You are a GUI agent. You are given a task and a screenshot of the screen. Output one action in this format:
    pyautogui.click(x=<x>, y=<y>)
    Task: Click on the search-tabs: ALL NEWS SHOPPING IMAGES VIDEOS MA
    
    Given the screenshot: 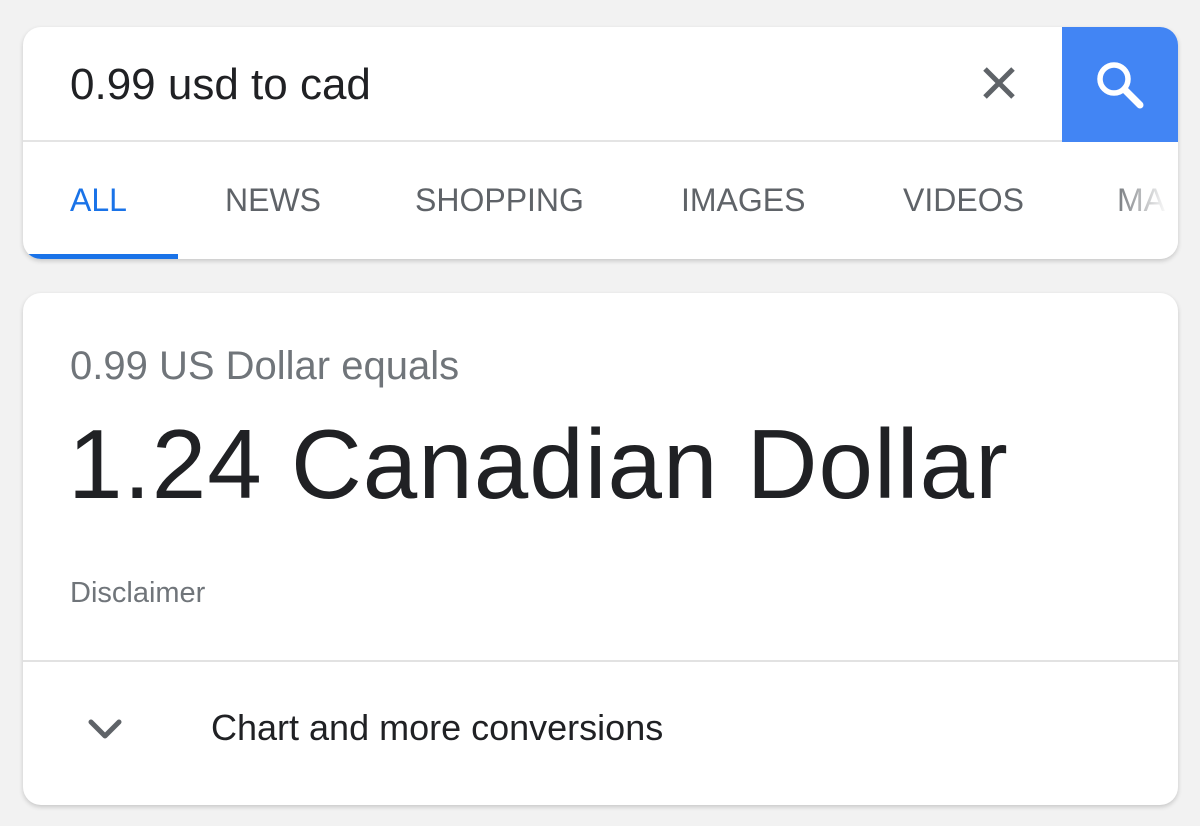 What is the action you would take?
    pyautogui.click(x=600, y=200)
    